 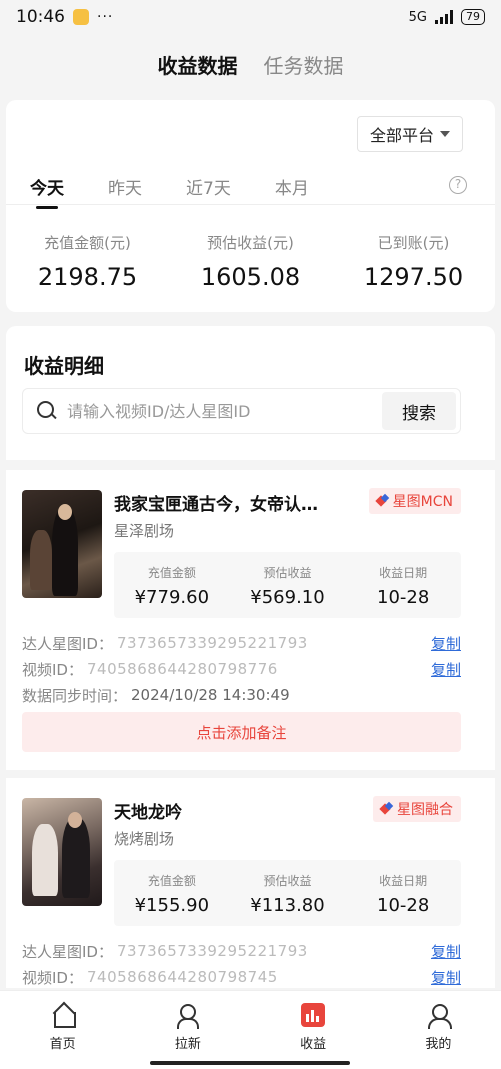 I want to click on drama-studio: 烧烤剧场, so click(x=144, y=839).